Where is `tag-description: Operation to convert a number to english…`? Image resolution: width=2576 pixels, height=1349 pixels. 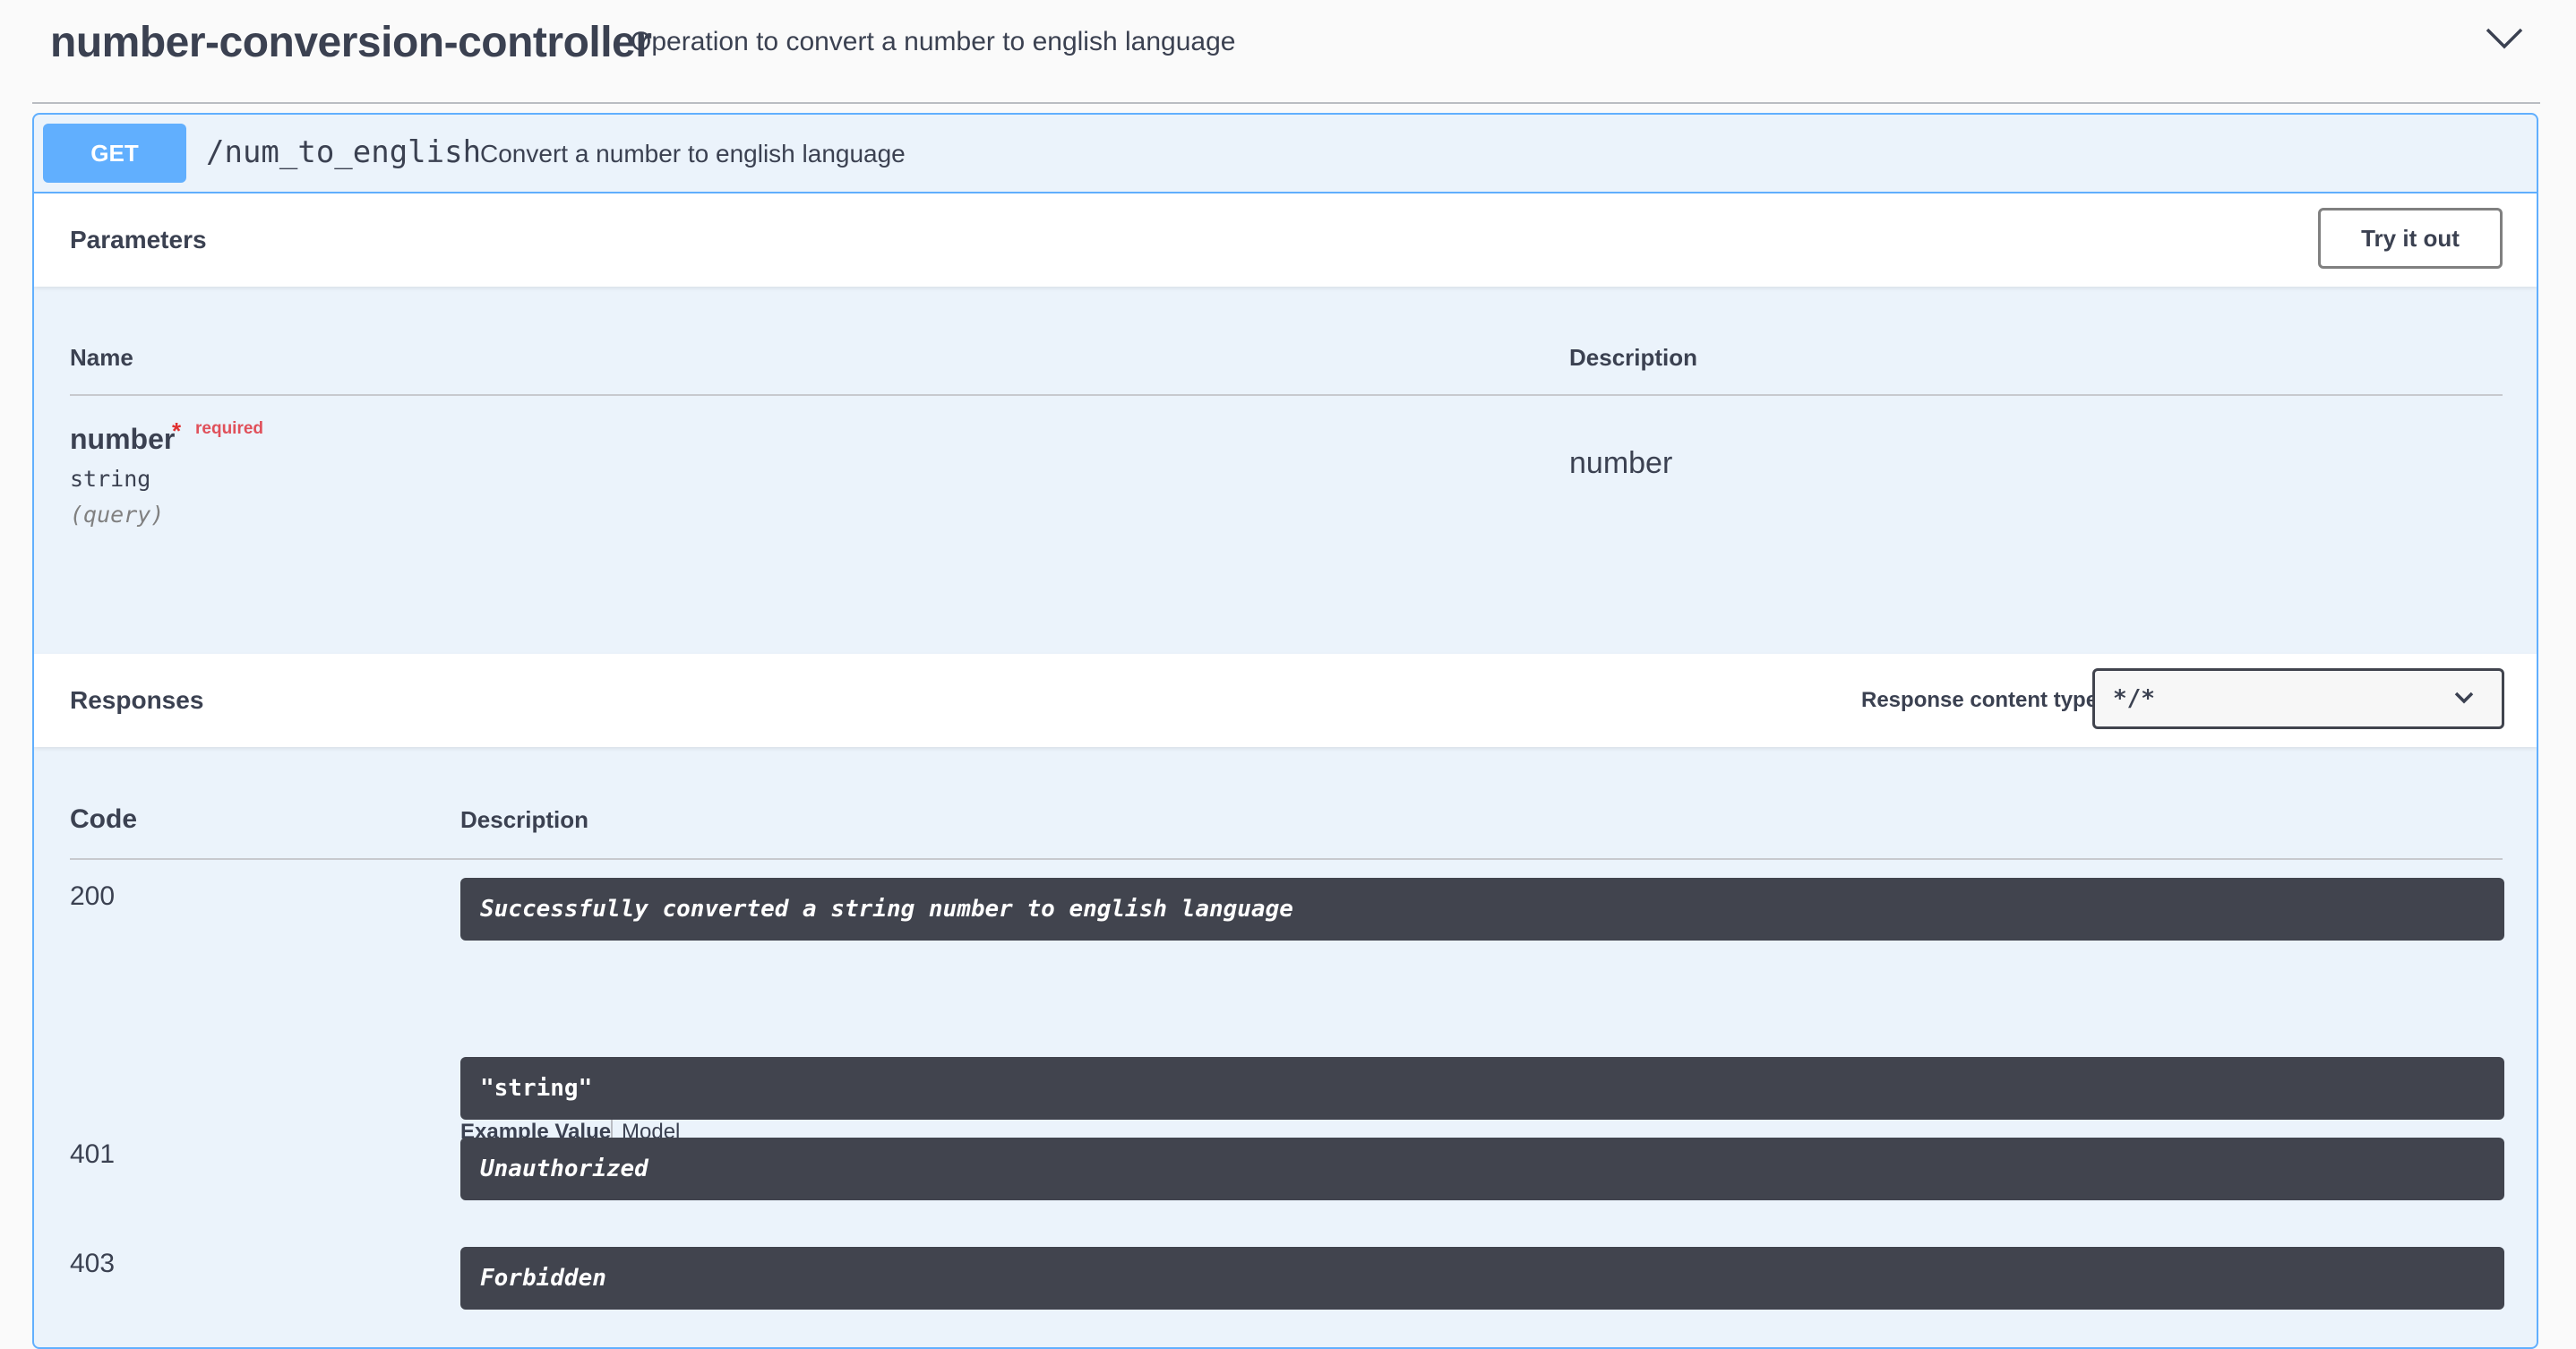 tag-description: Operation to convert a number to english… is located at coordinates (933, 41).